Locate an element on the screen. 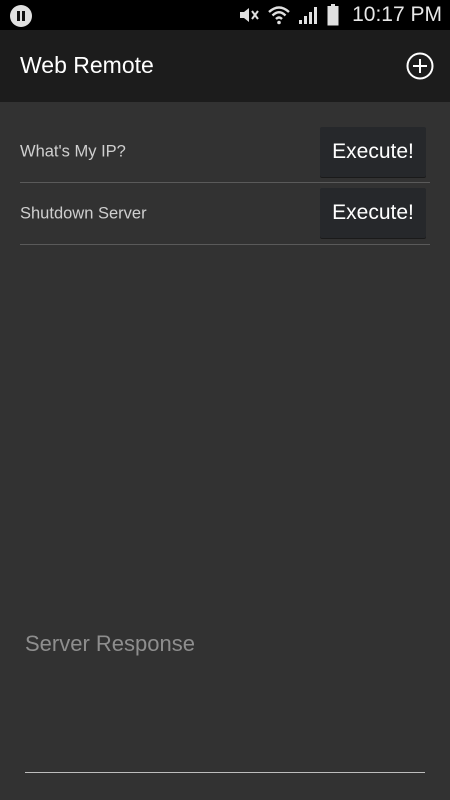  status-left is located at coordinates (21, 16).